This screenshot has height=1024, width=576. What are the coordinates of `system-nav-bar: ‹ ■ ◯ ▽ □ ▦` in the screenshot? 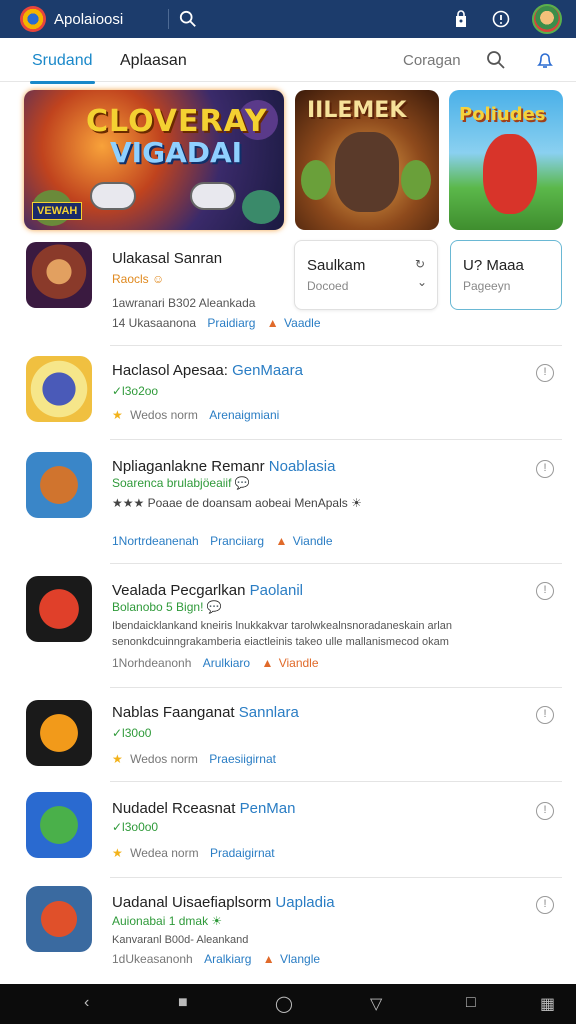 It's located at (288, 1004).